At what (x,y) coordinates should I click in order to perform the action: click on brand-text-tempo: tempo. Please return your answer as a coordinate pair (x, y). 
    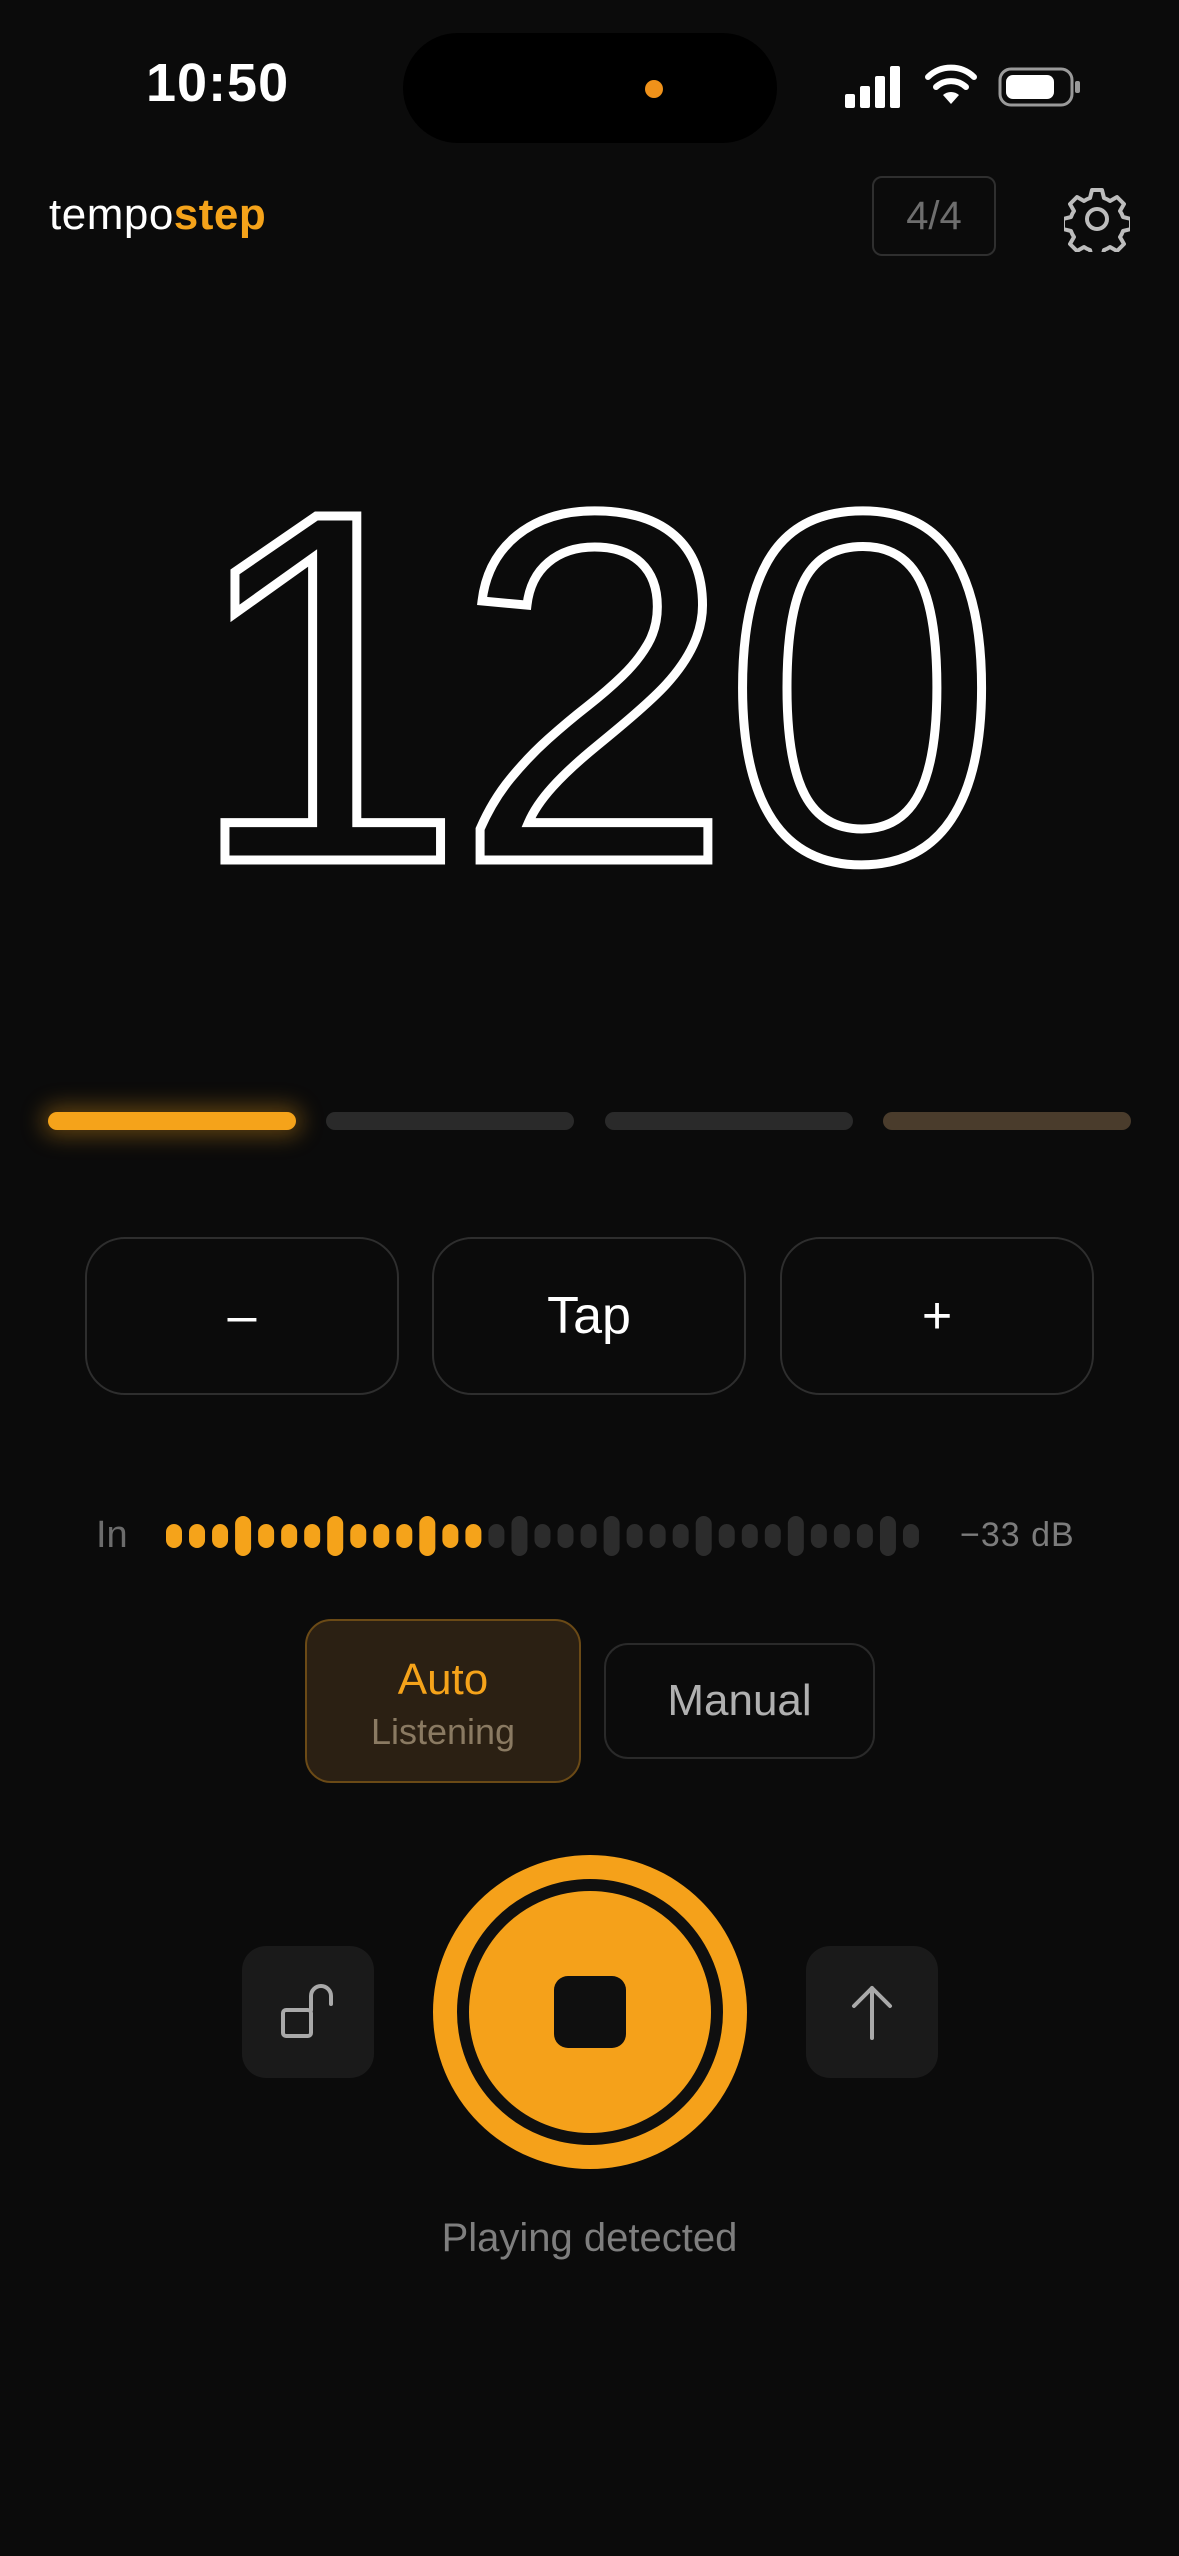
    Looking at the image, I should click on (111, 214).